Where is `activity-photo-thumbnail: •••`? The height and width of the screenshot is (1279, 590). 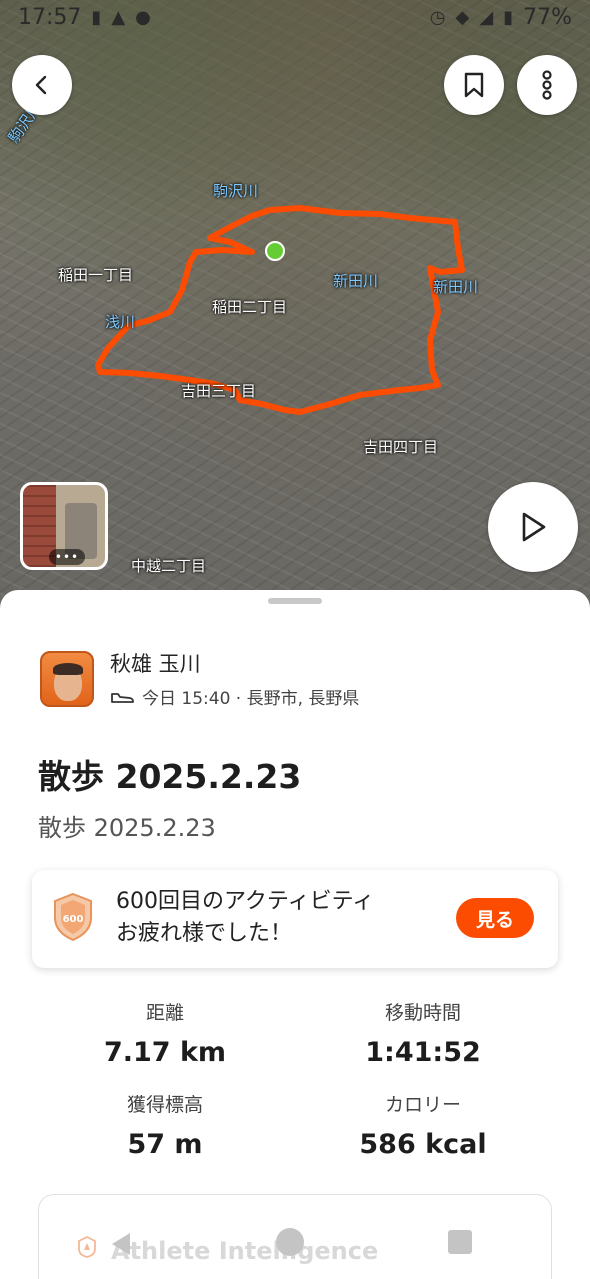 activity-photo-thumbnail: ••• is located at coordinates (64, 526).